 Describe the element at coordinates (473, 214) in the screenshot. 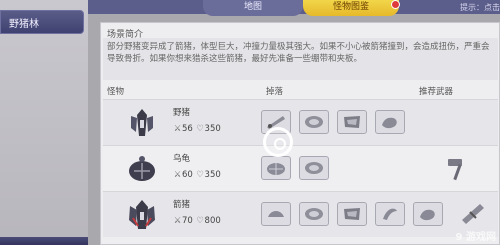

I see `splint-icon` at that location.